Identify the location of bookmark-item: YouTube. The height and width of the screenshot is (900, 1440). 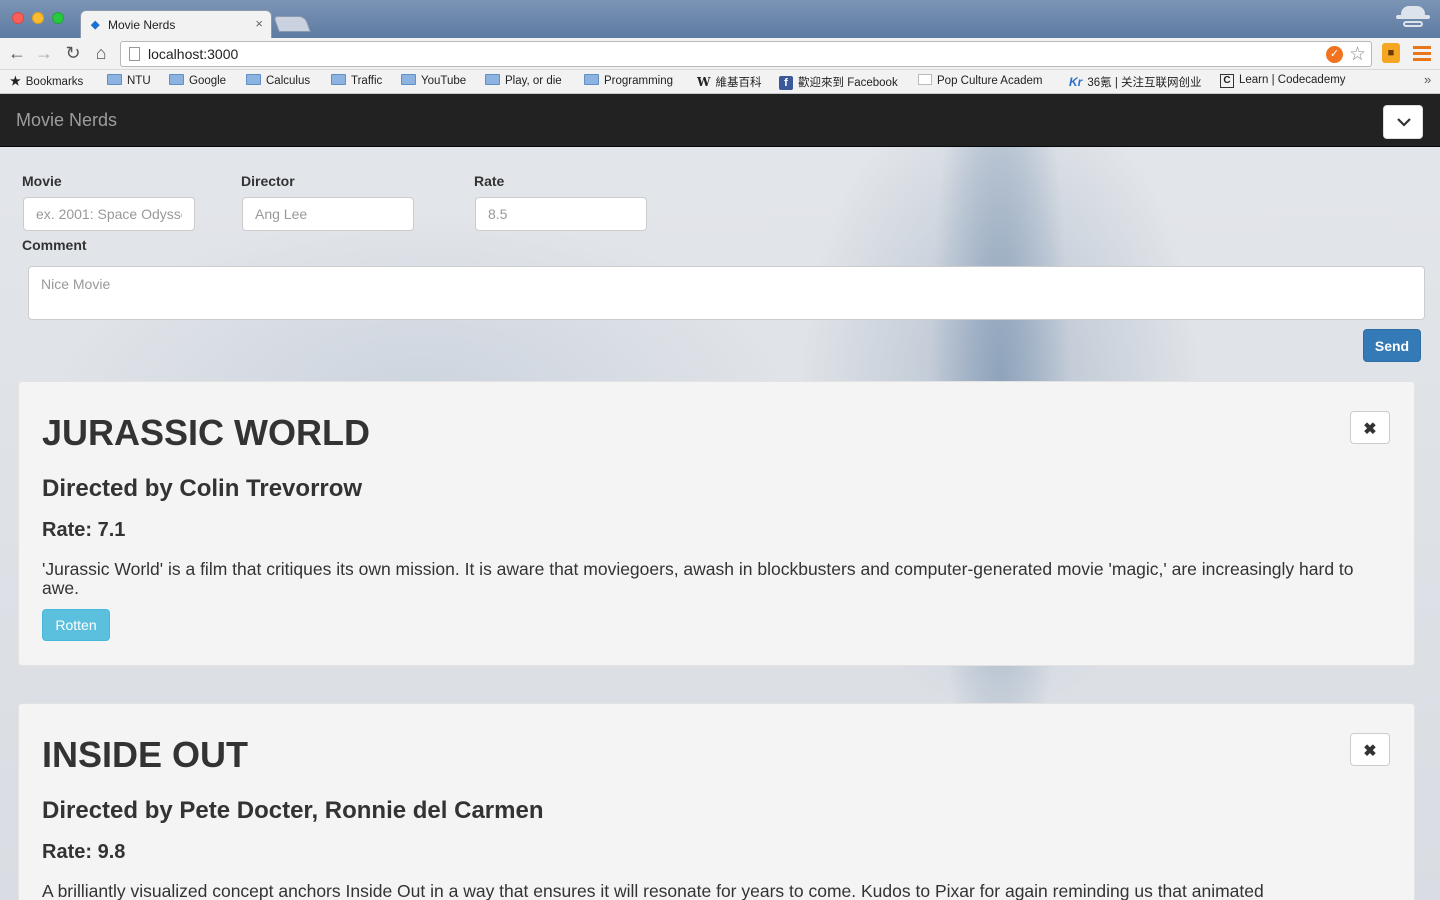
(433, 80).